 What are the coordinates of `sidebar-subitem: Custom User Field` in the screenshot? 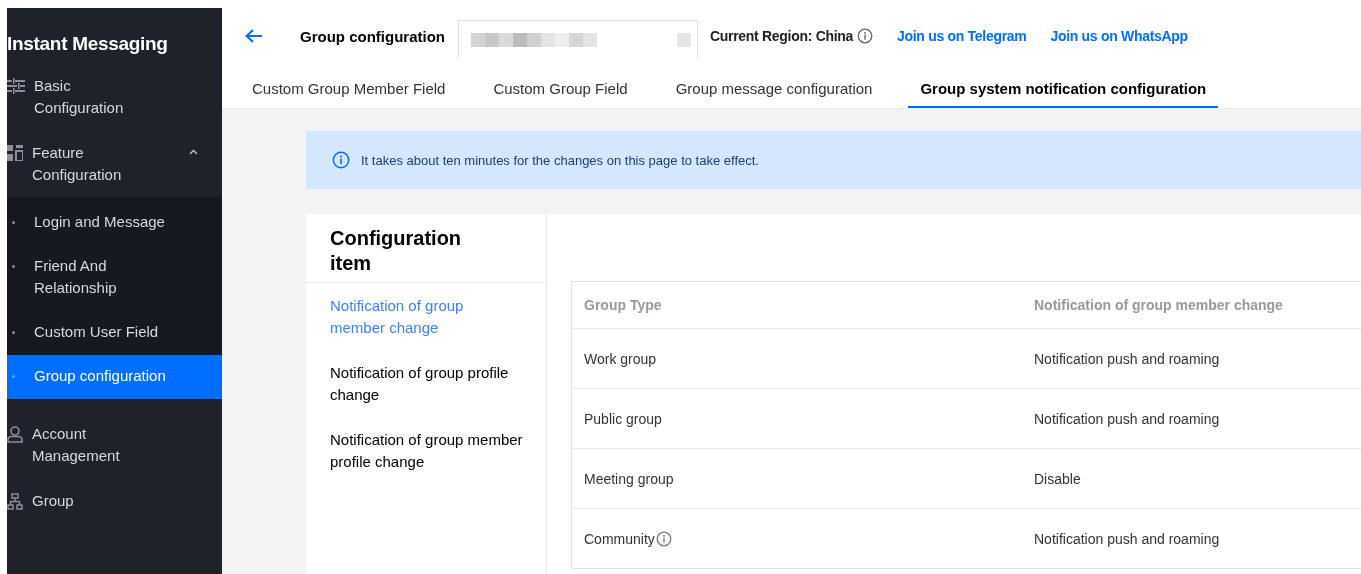 It's located at (114, 333).